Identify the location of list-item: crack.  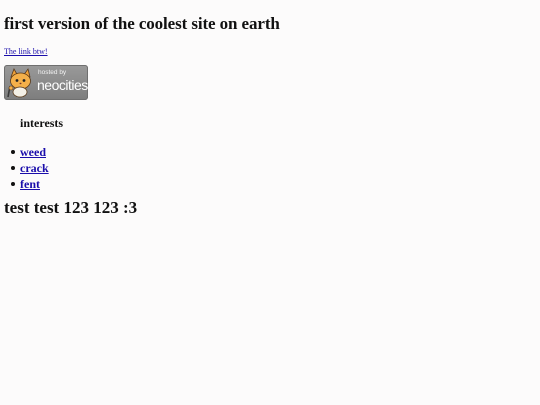
(275, 168).